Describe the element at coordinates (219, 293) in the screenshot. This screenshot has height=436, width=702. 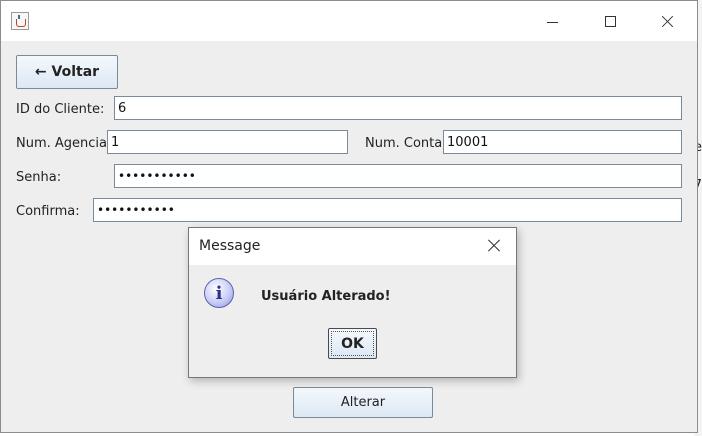
I see `info-icon: i` at that location.